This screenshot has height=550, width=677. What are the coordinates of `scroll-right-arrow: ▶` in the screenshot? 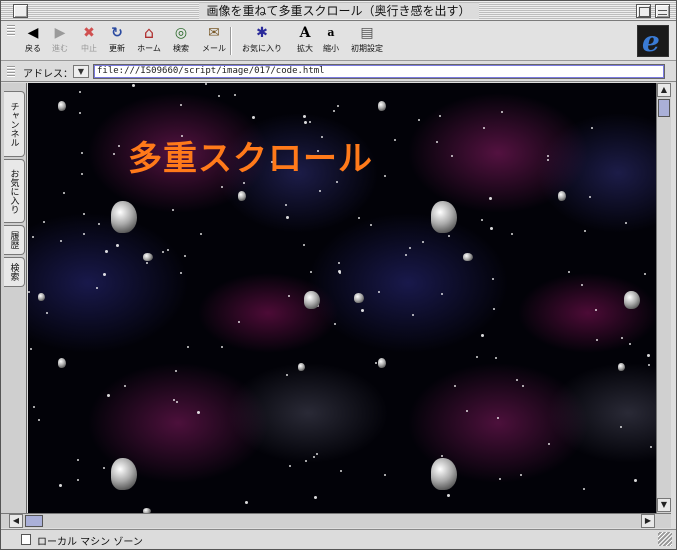 It's located at (648, 521).